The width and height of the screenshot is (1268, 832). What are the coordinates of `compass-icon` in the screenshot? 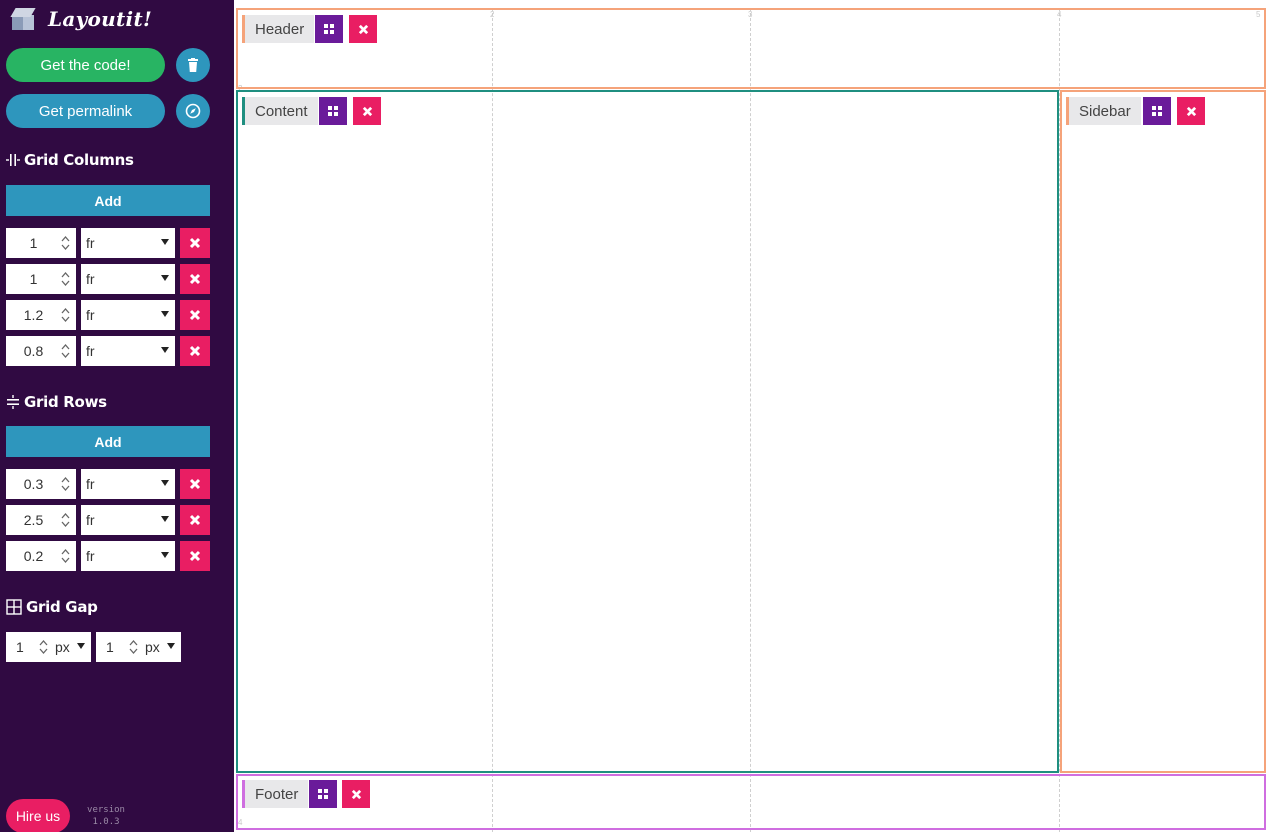 It's located at (193, 111).